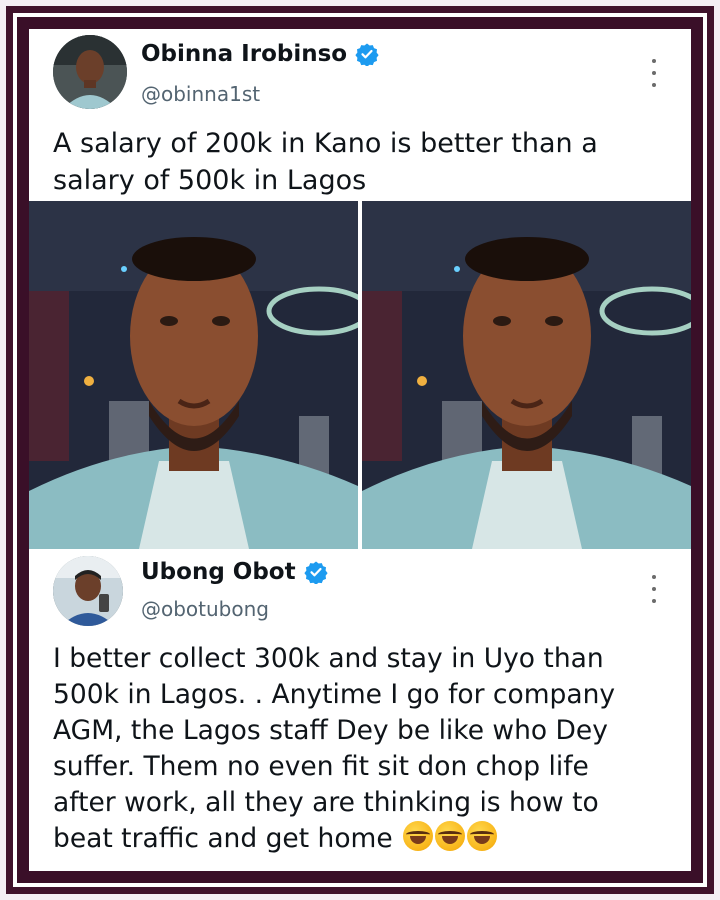  I want to click on author-handle: @obinna1st, so click(200, 94).